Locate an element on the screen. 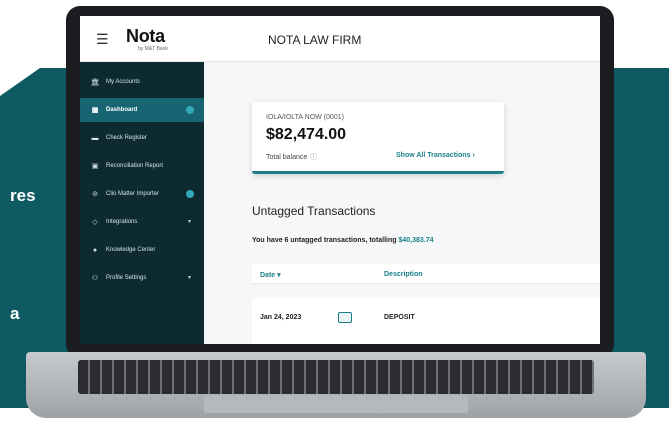 The height and width of the screenshot is (431, 669). sidebar-item-label: Clio Matter Importer is located at coordinates (133, 194).